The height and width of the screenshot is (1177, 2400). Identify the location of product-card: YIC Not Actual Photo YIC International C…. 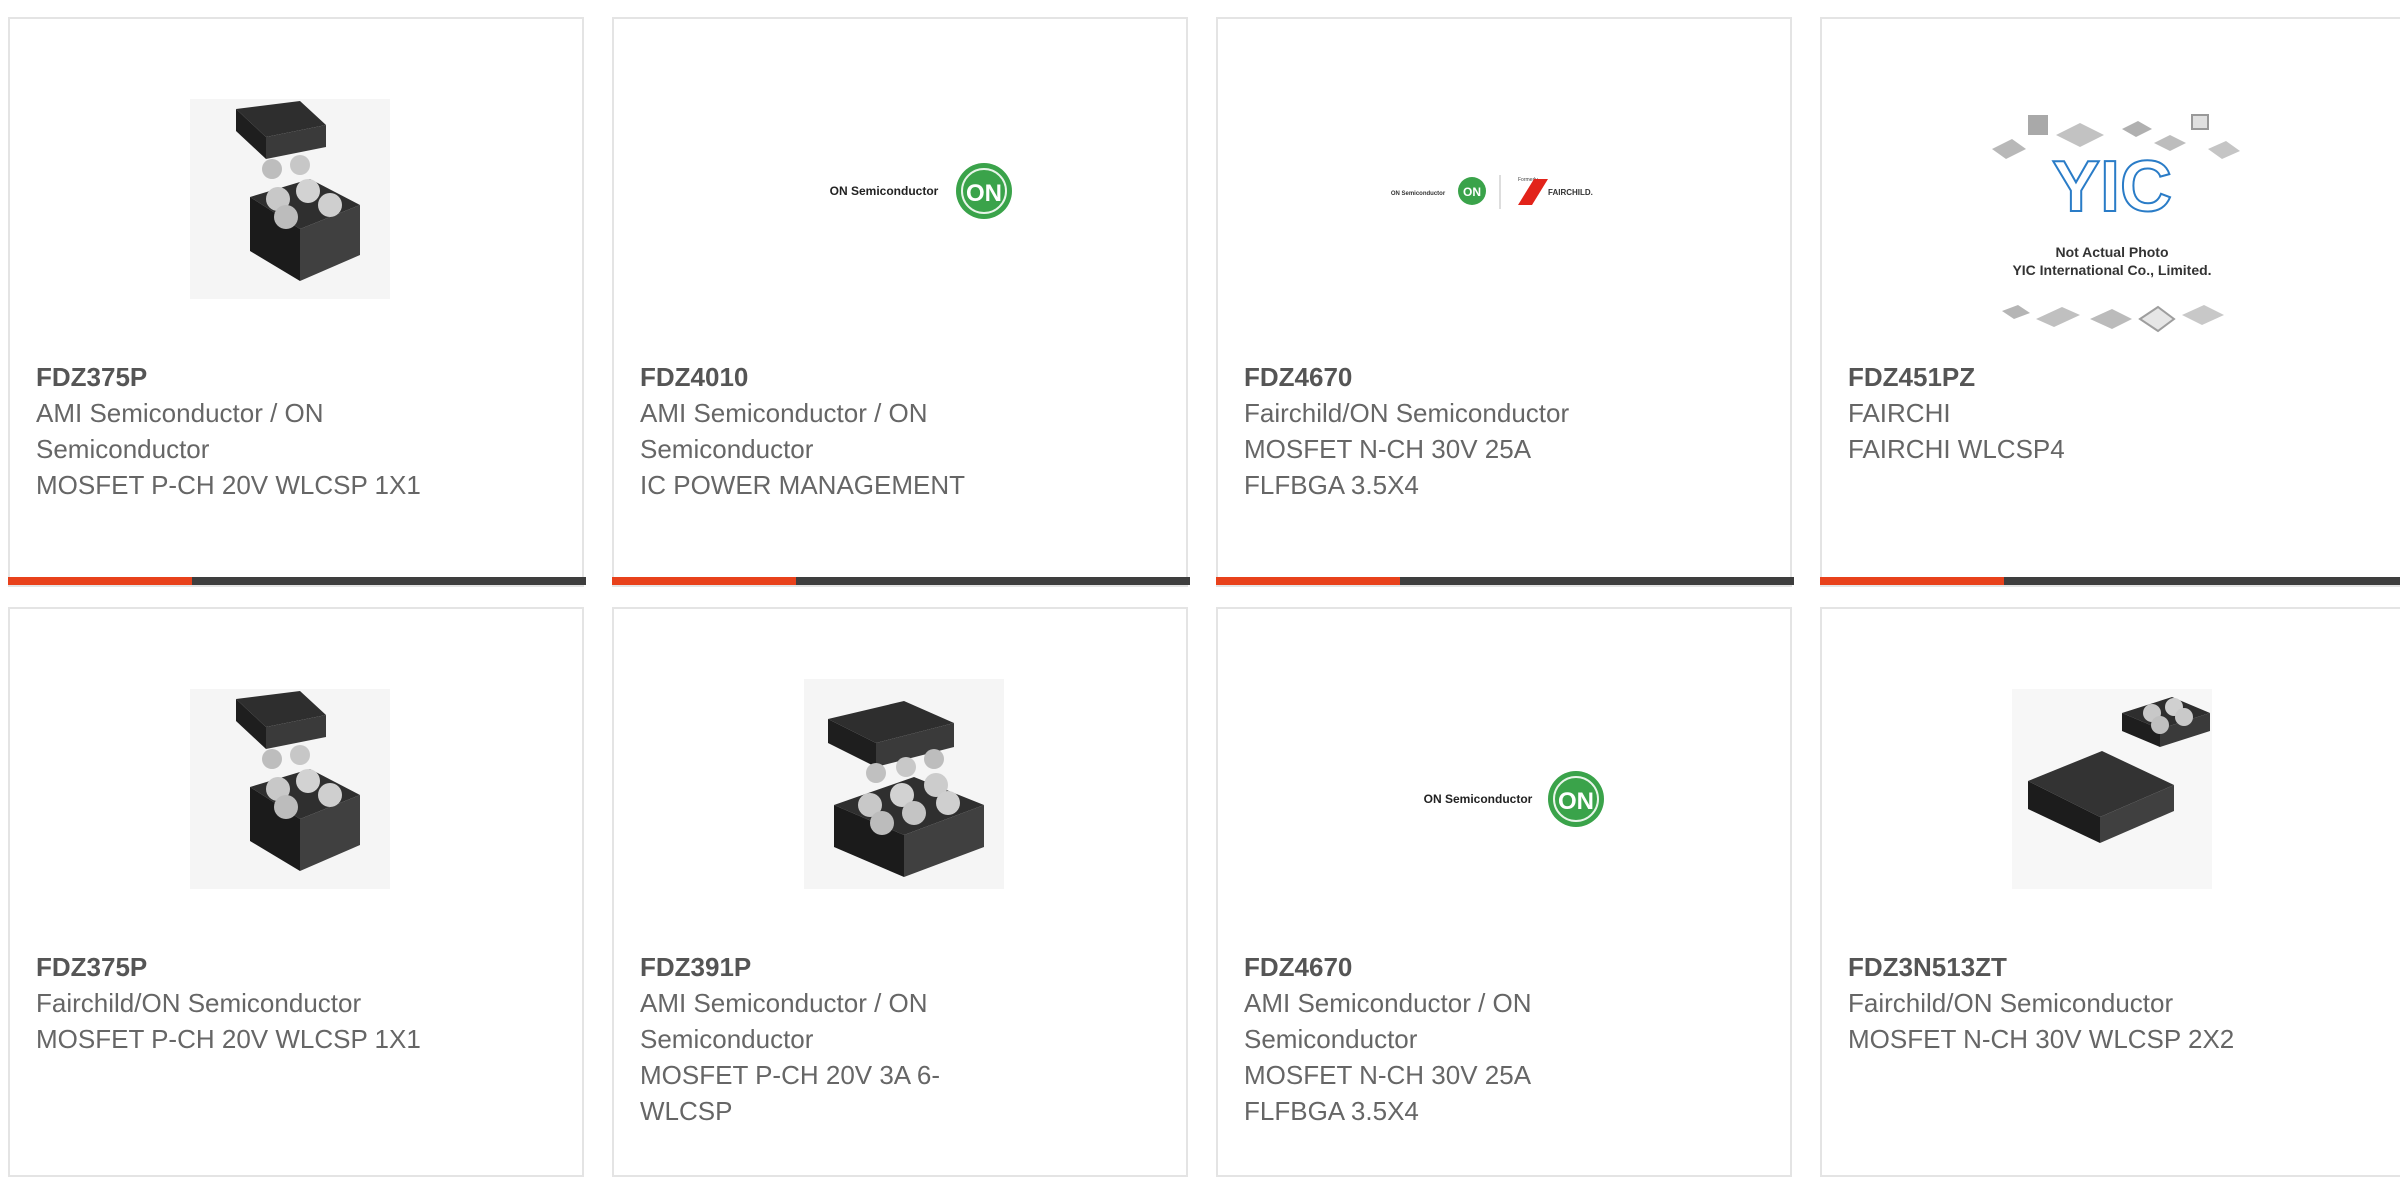
(2110, 302).